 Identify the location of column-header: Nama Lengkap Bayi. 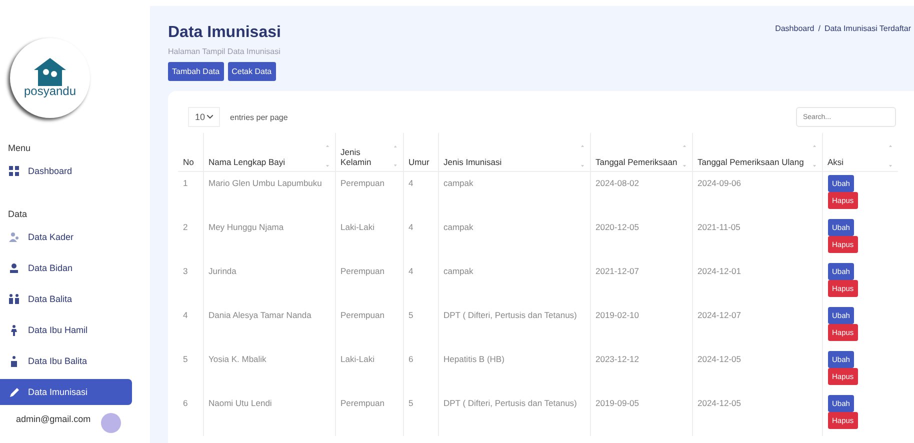
(247, 162).